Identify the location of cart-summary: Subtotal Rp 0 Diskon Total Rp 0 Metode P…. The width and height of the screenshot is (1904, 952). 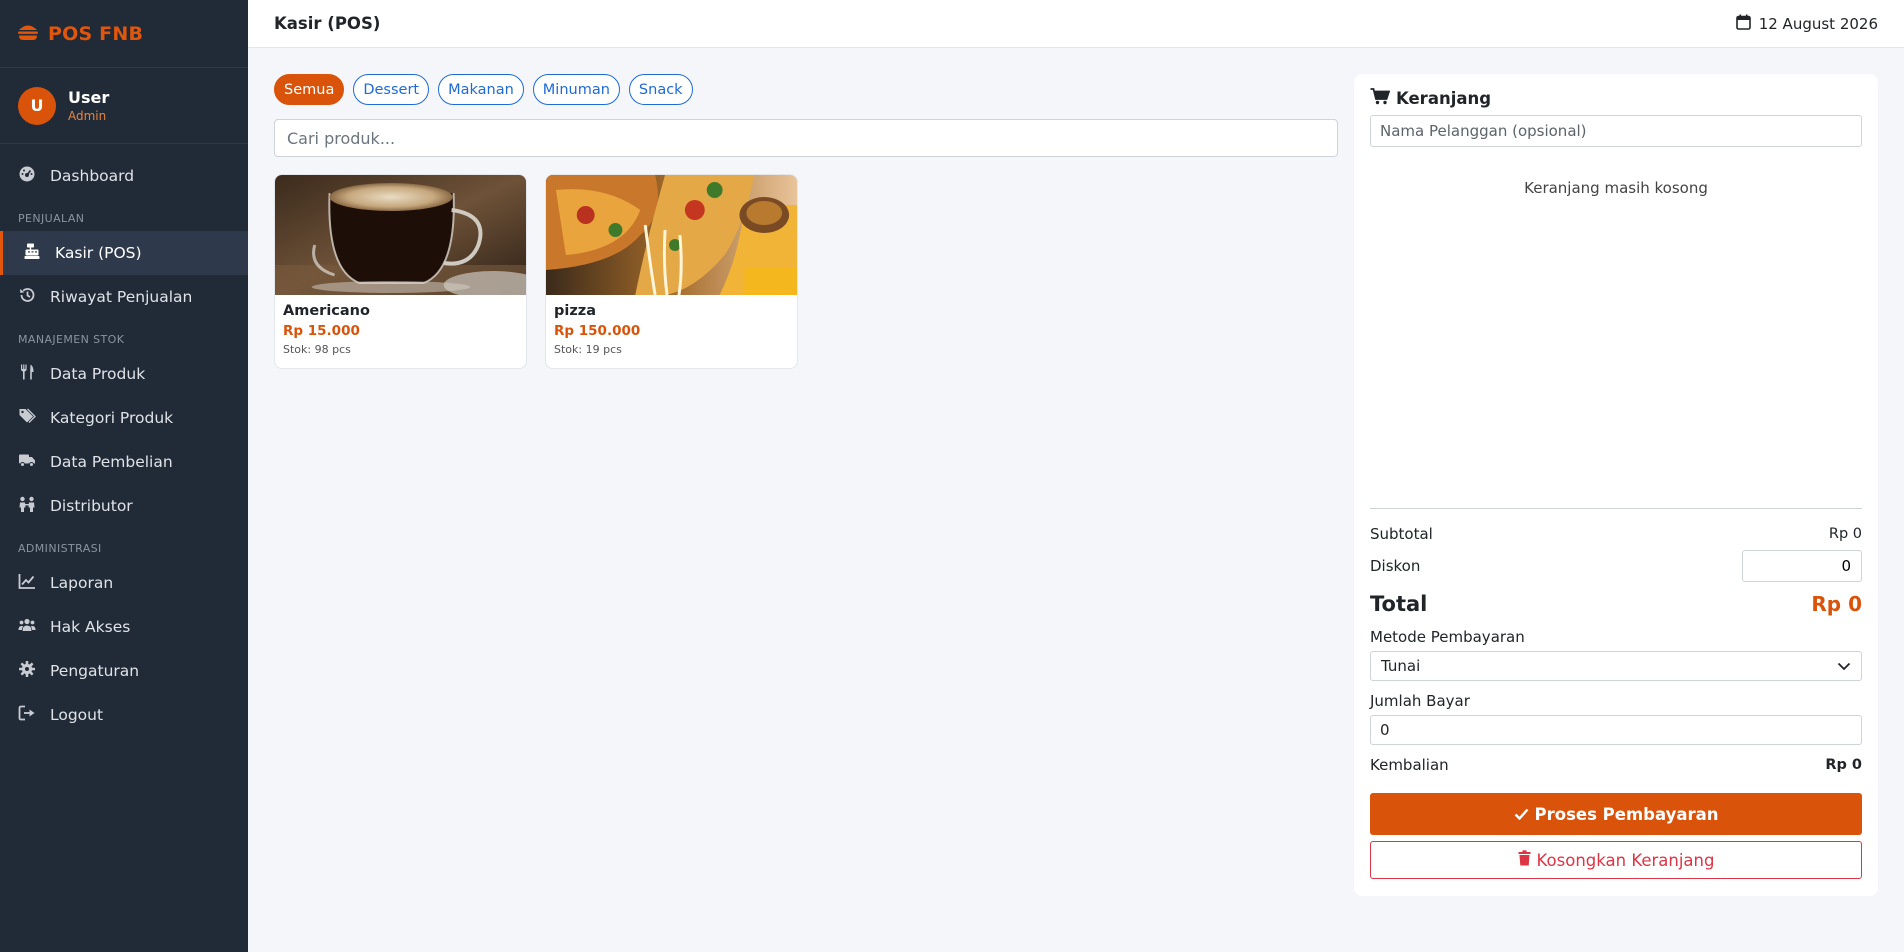
(1616, 701).